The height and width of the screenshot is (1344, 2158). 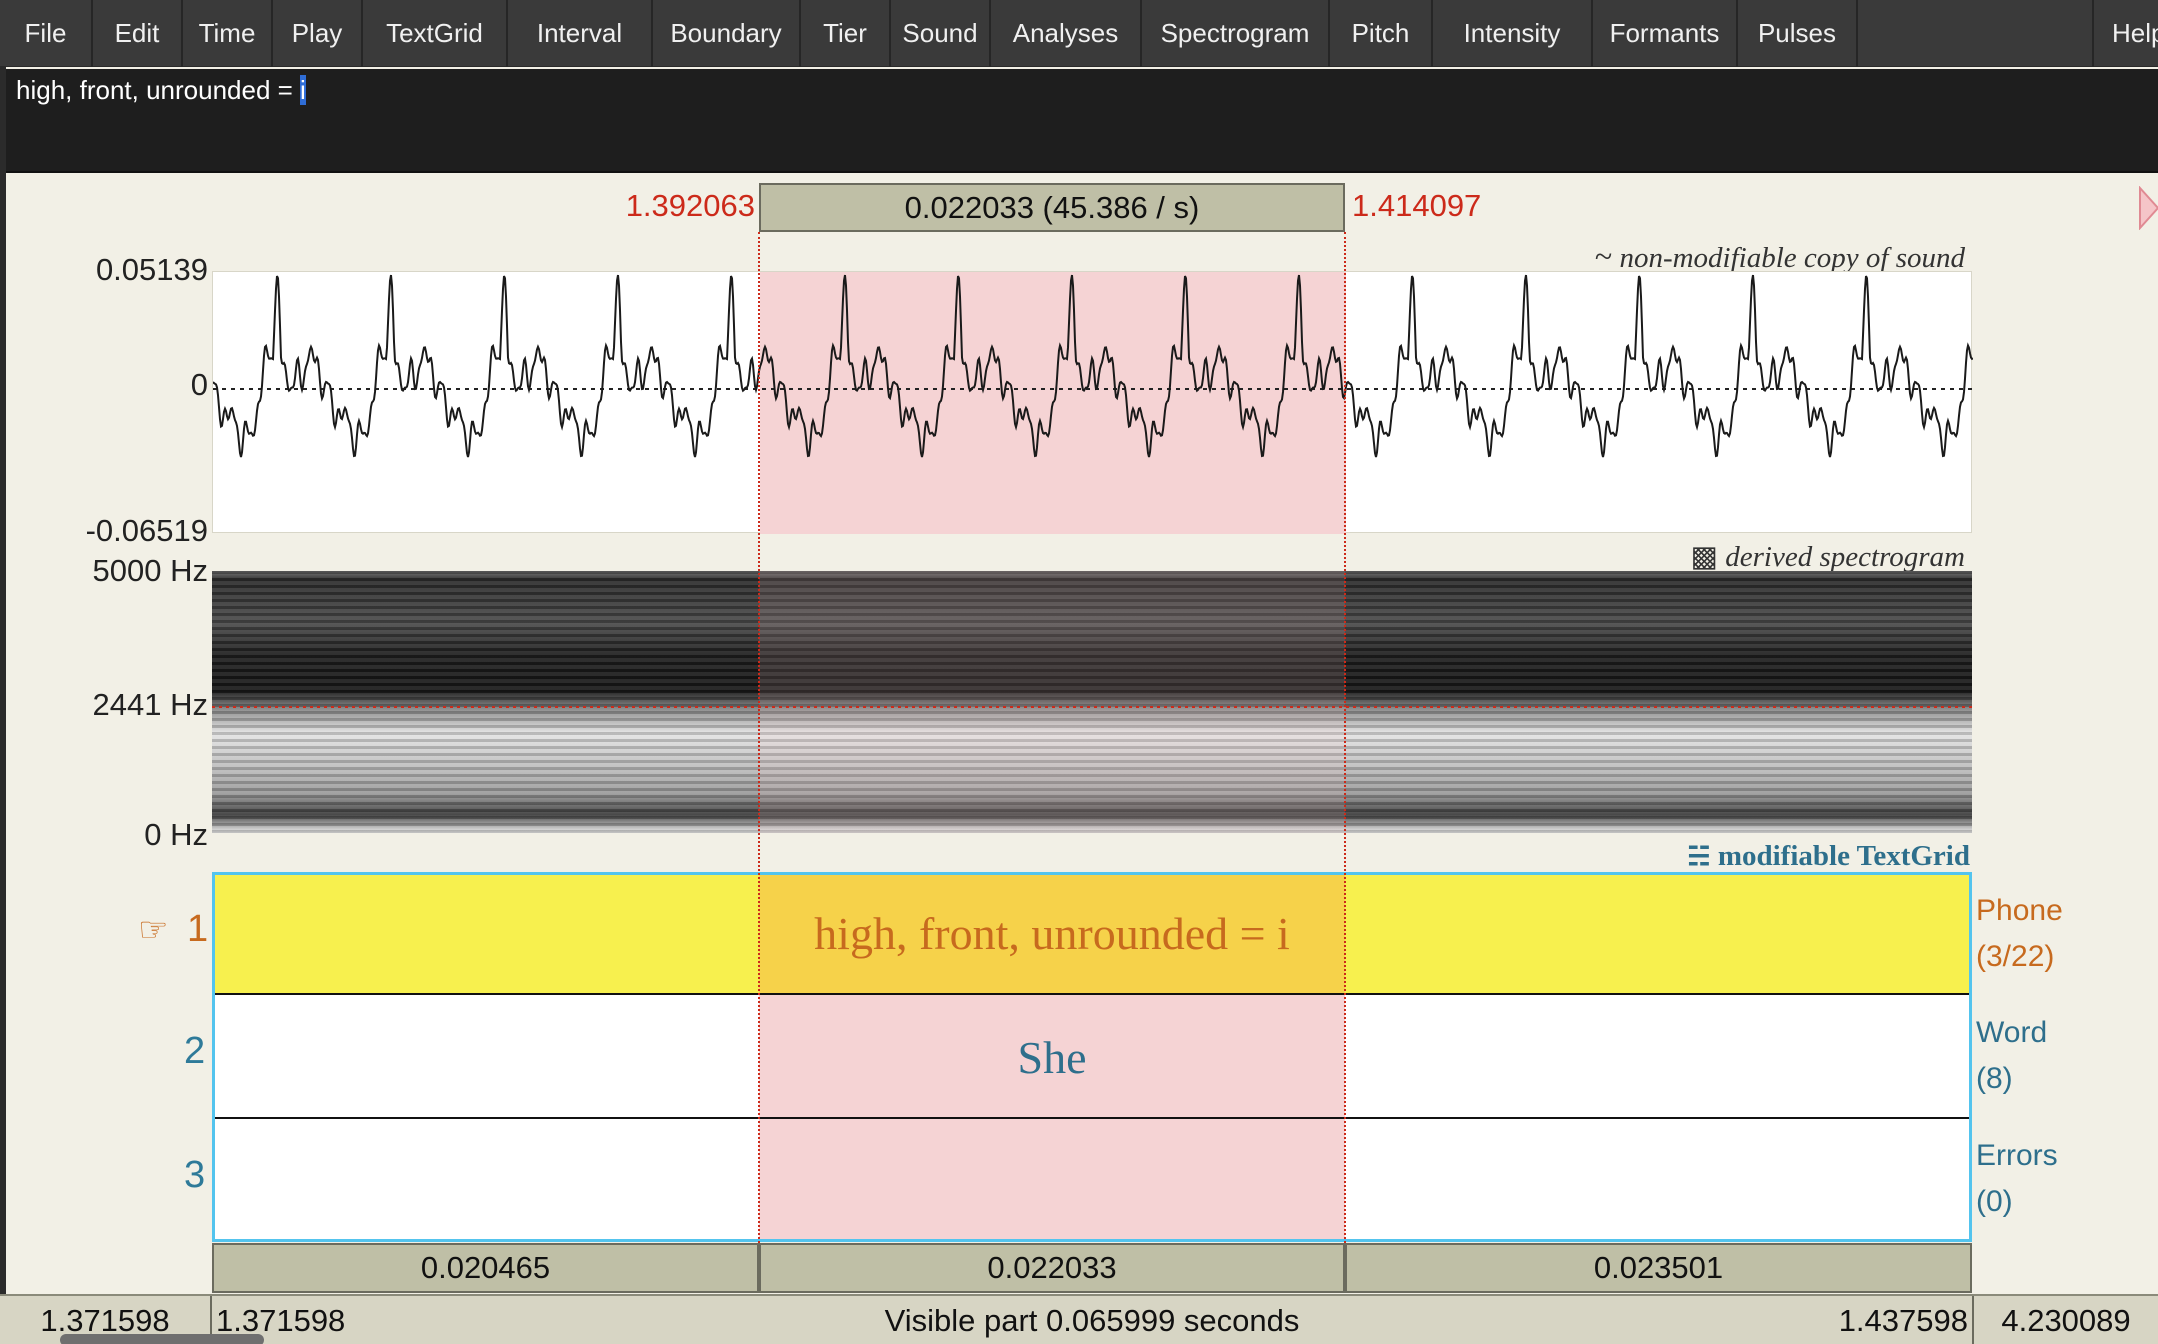 What do you see at coordinates (1903, 1320) in the screenshot?
I see `visible-end-label: 1.437598` at bounding box center [1903, 1320].